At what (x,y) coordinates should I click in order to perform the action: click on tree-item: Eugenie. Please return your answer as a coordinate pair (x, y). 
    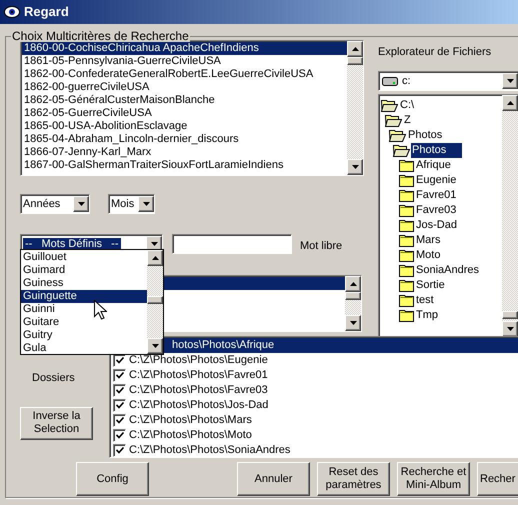
    Looking at the image, I should click on (436, 180).